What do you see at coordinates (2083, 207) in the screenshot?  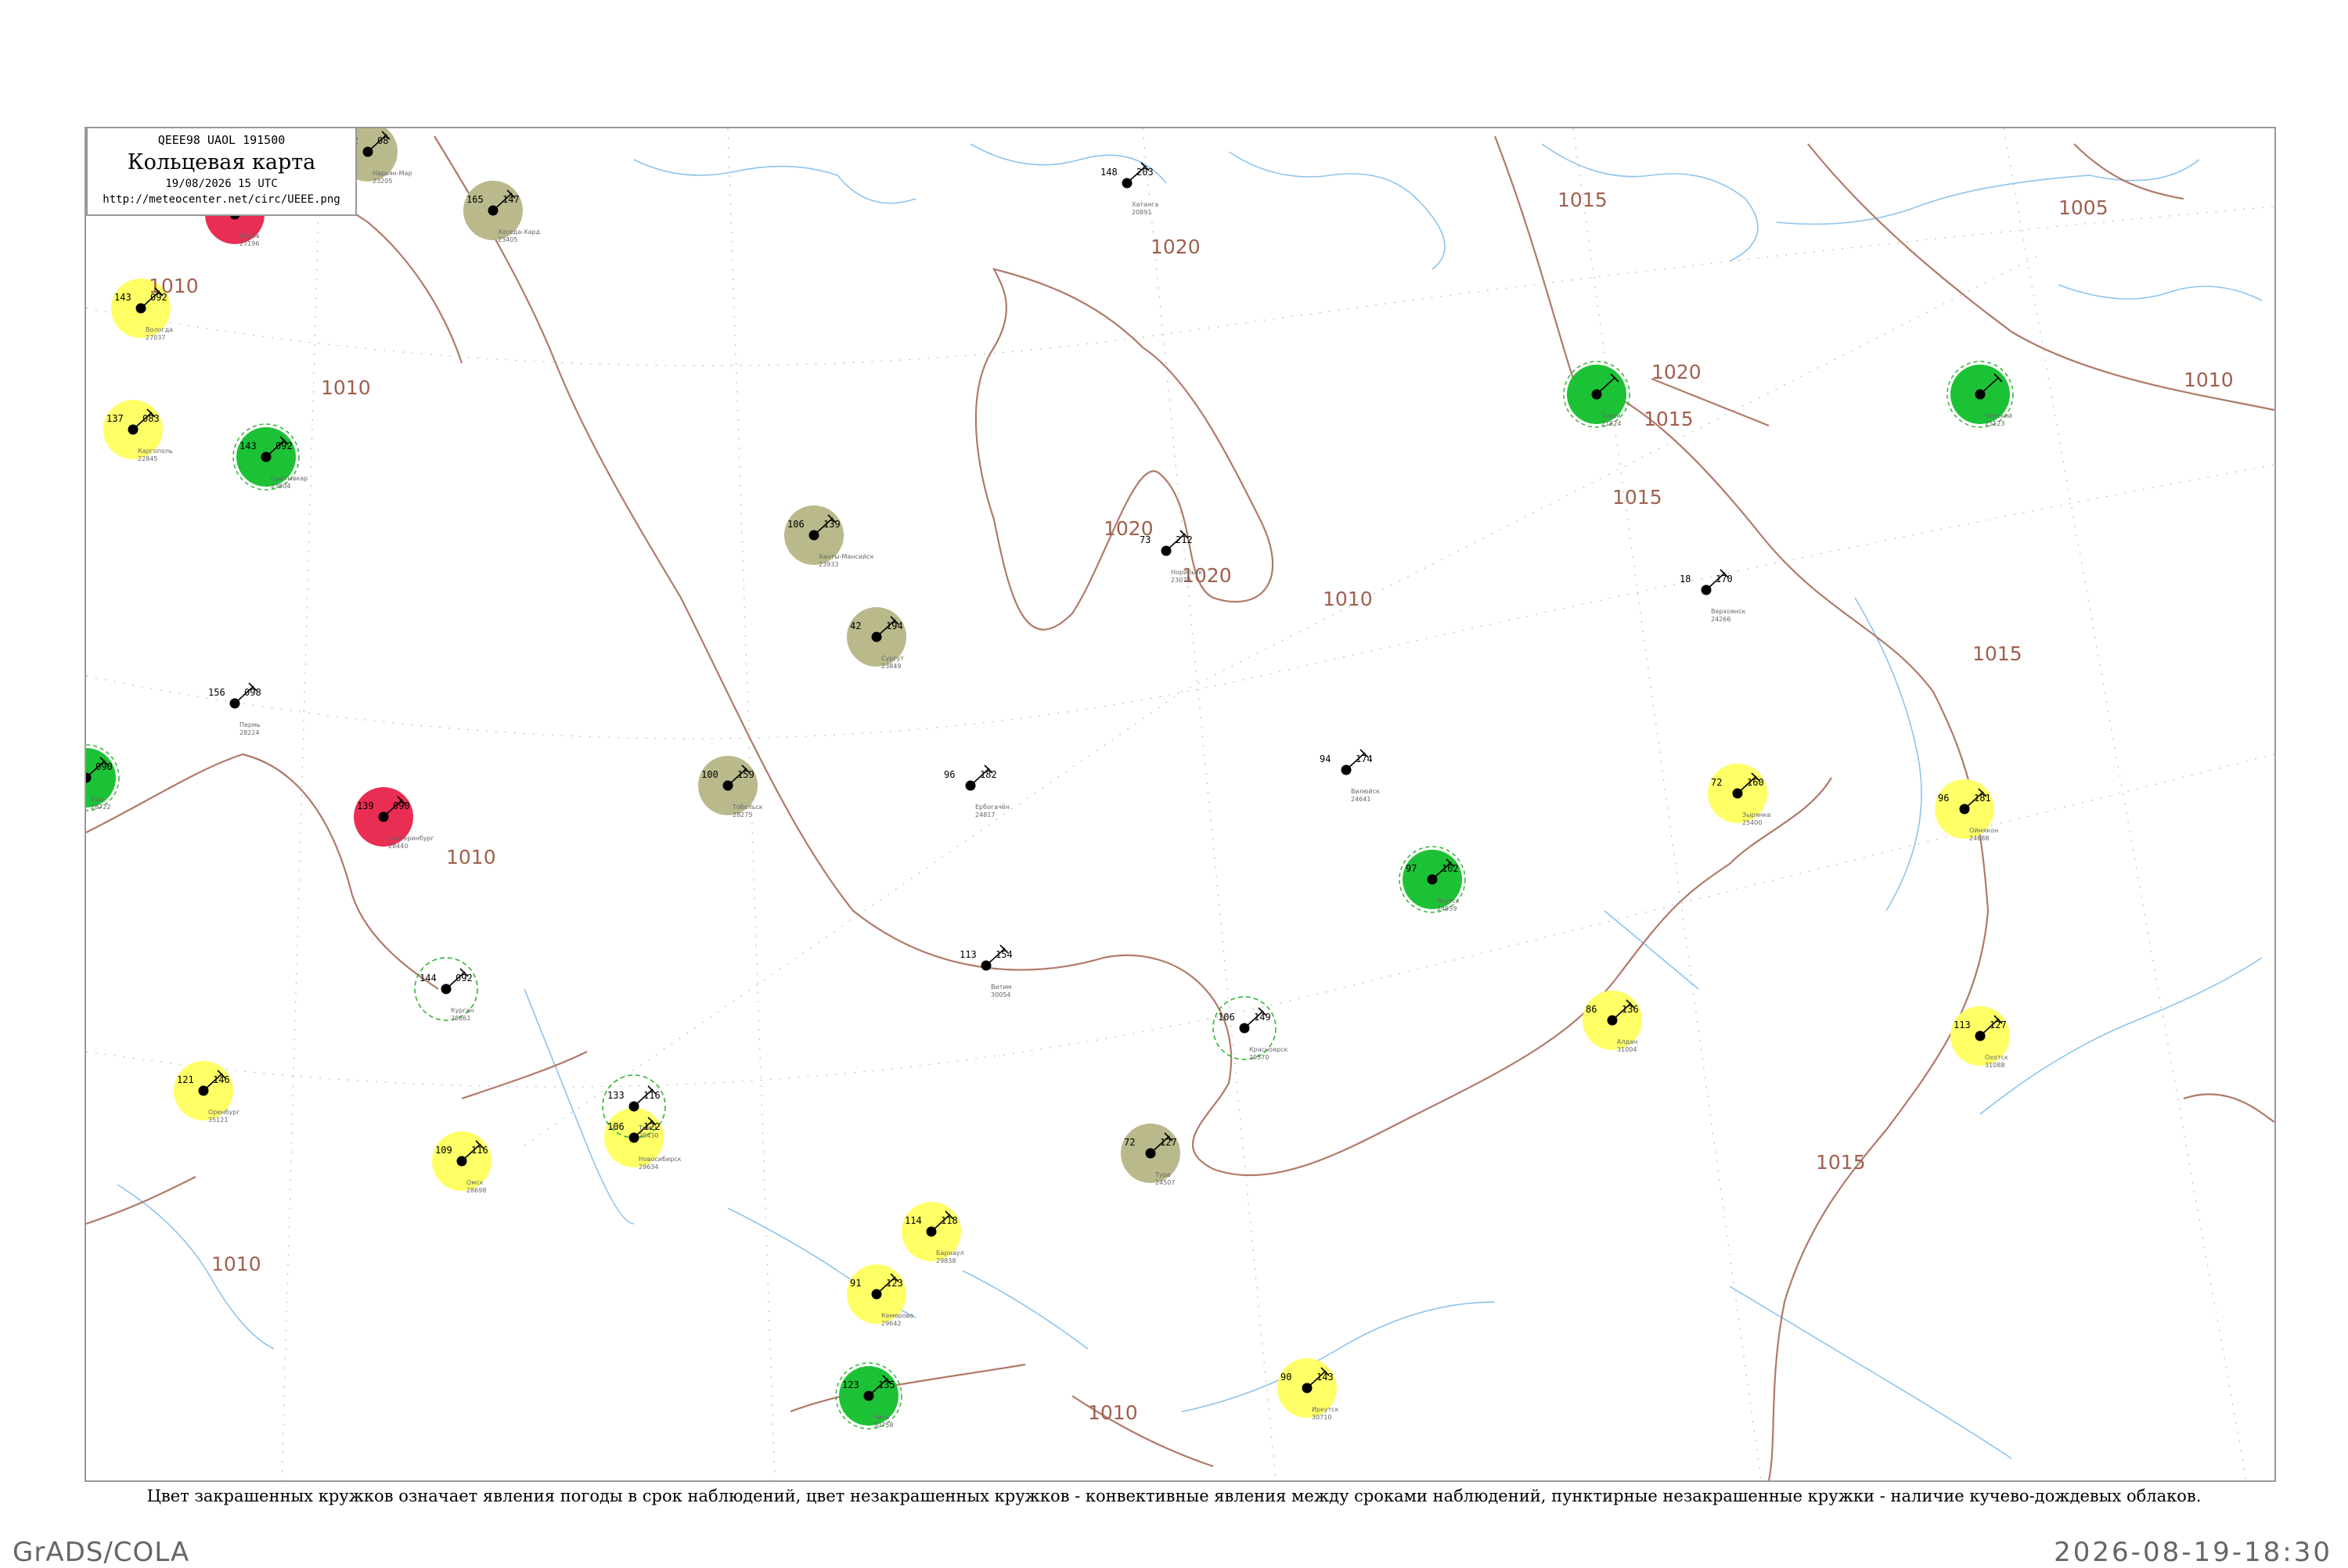 I see `isobar-label: 1005` at bounding box center [2083, 207].